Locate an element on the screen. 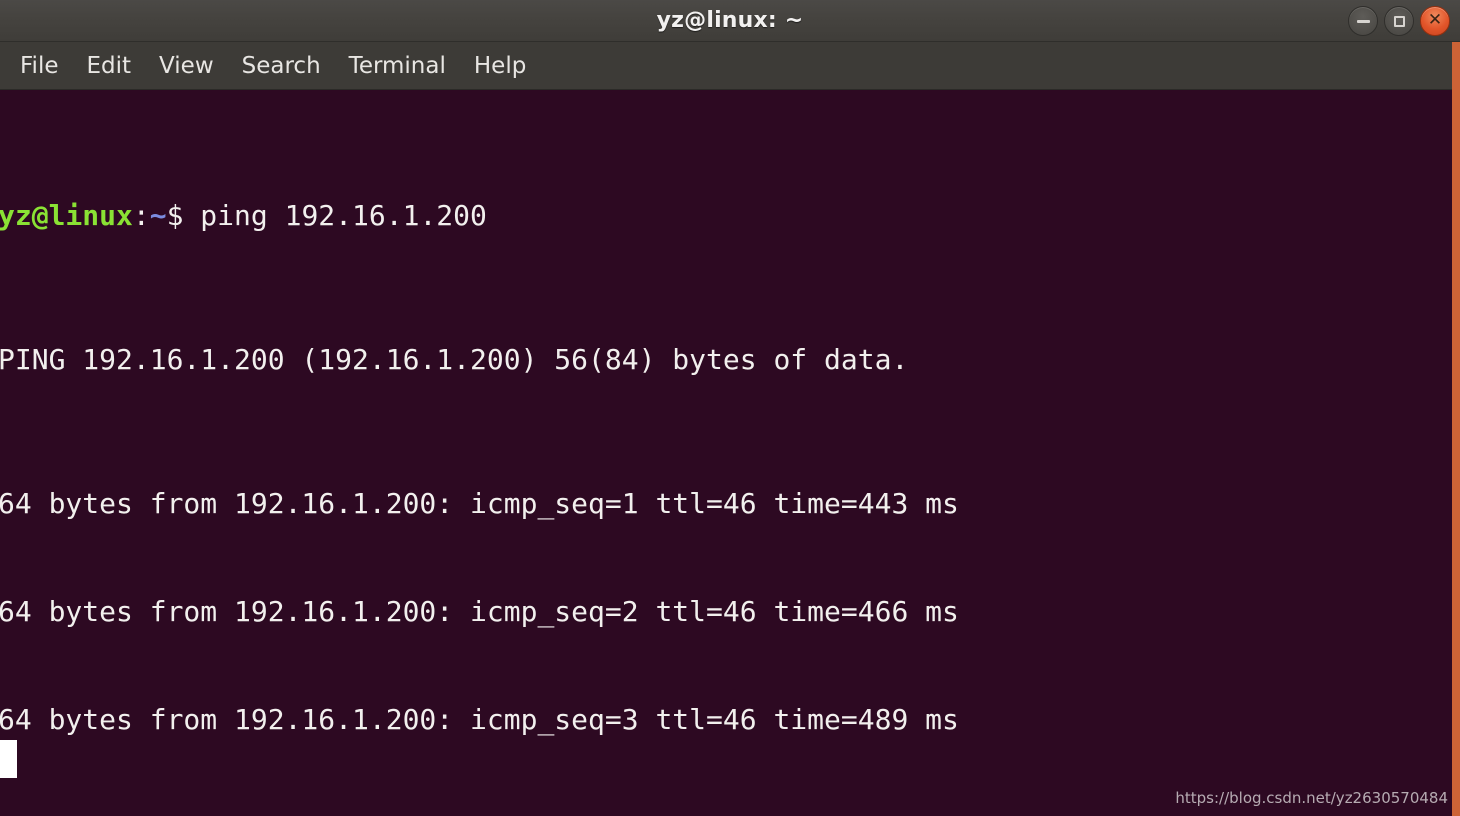  minimize-button is located at coordinates (1363, 21).